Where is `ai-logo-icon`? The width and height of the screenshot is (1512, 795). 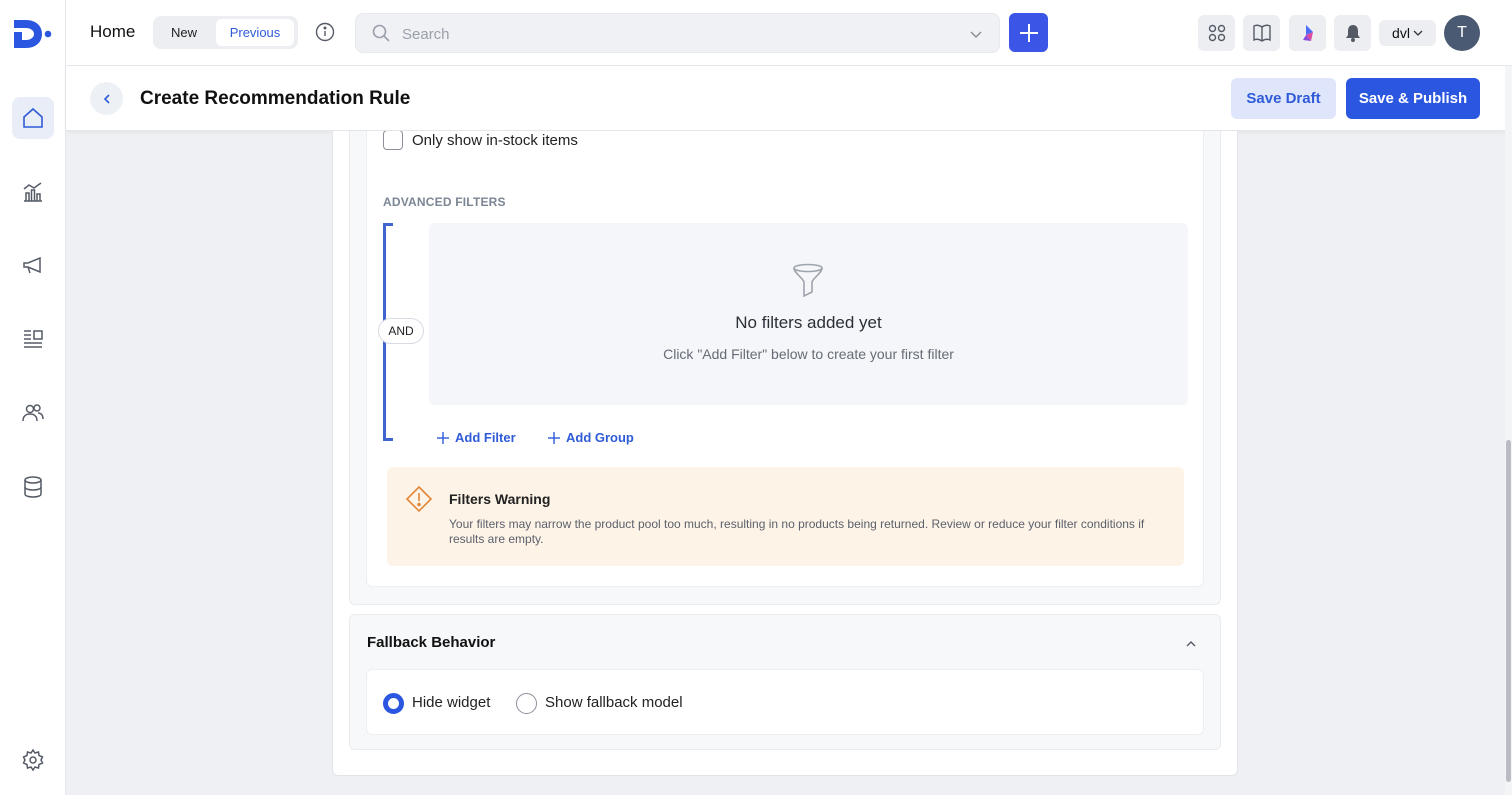
ai-logo-icon is located at coordinates (1307, 33).